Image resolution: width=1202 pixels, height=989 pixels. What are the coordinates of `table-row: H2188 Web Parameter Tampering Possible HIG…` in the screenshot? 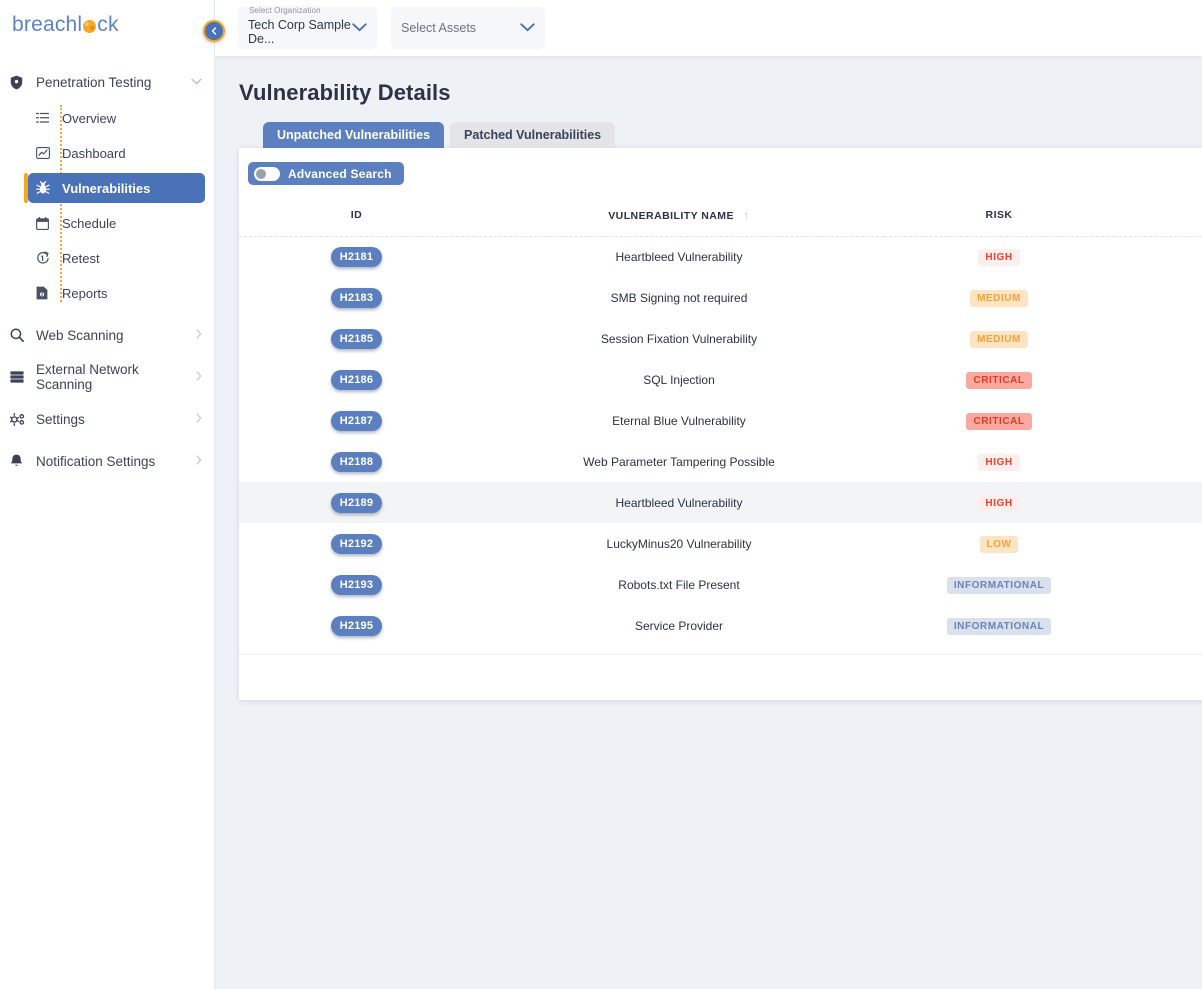 It's located at (720, 461).